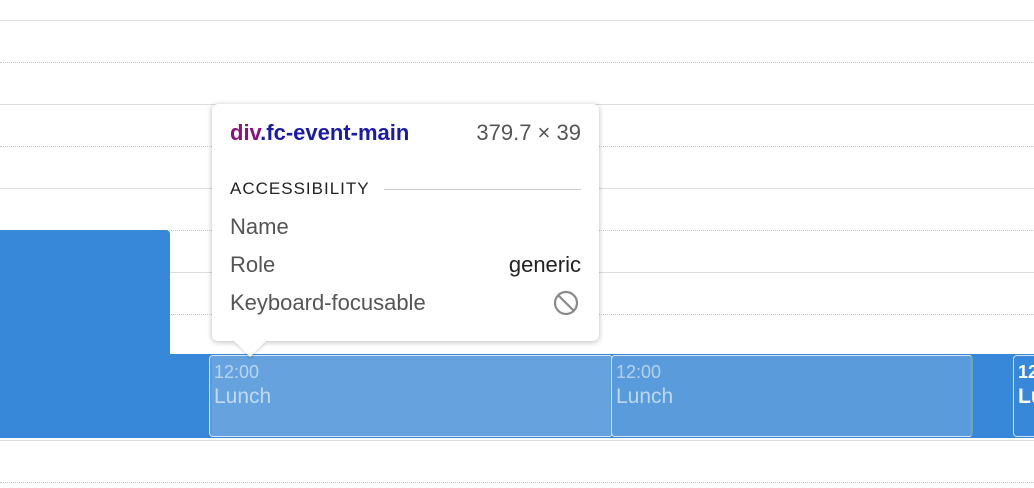 The height and width of the screenshot is (488, 1034). Describe the element at coordinates (411, 396) in the screenshot. I see `calendar-event-lunch-1: 12:00 Lunch` at that location.